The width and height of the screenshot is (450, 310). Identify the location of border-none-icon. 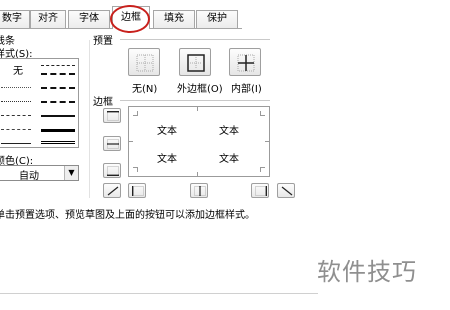
(145, 63).